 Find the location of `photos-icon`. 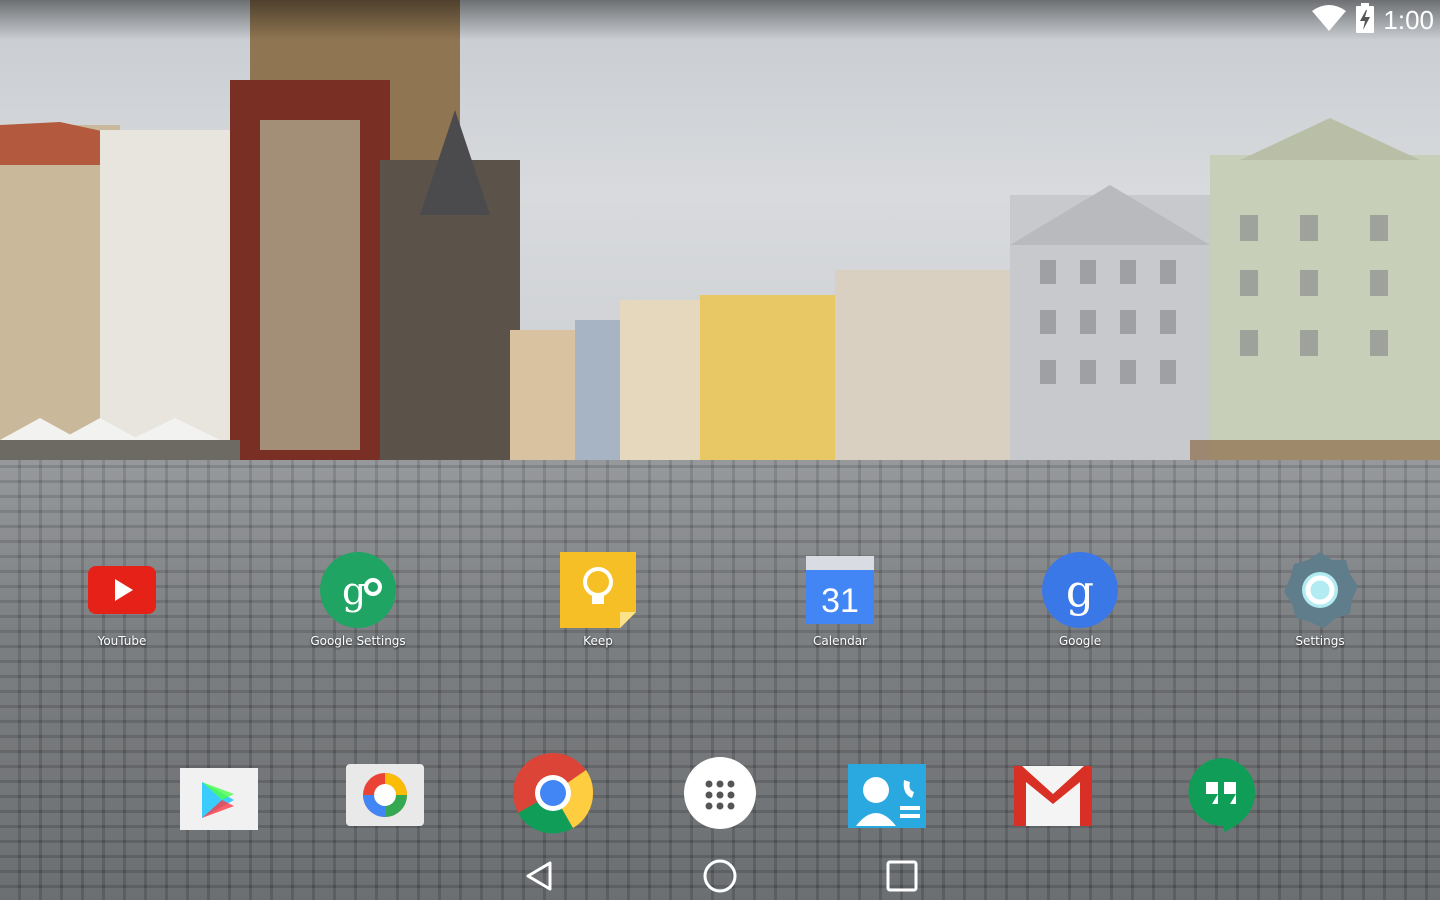

photos-icon is located at coordinates (385, 795).